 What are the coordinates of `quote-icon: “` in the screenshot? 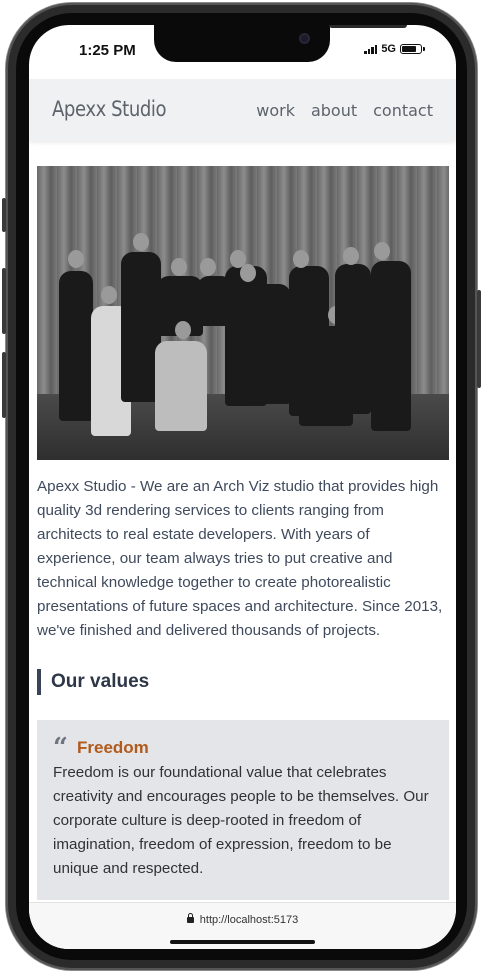 It's located at (60, 748).